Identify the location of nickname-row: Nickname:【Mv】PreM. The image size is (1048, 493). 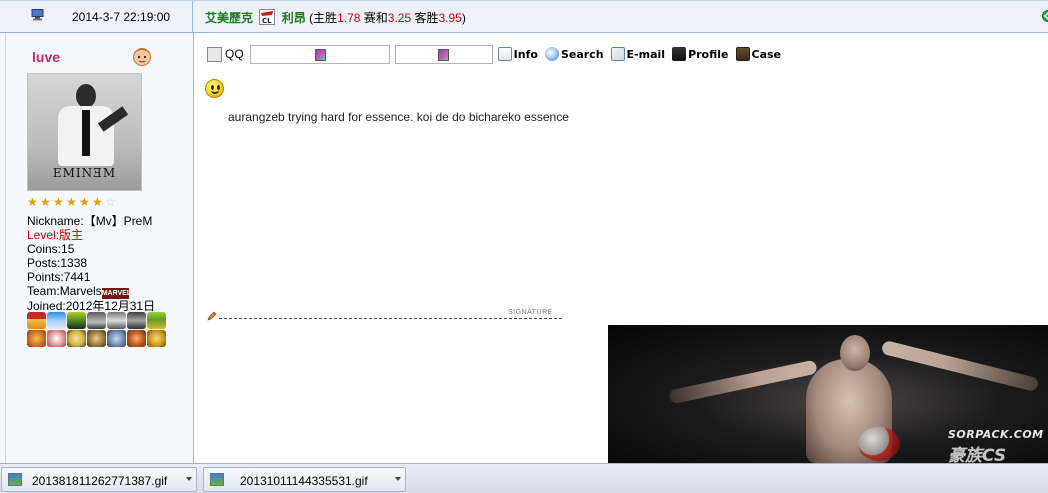
(91, 221).